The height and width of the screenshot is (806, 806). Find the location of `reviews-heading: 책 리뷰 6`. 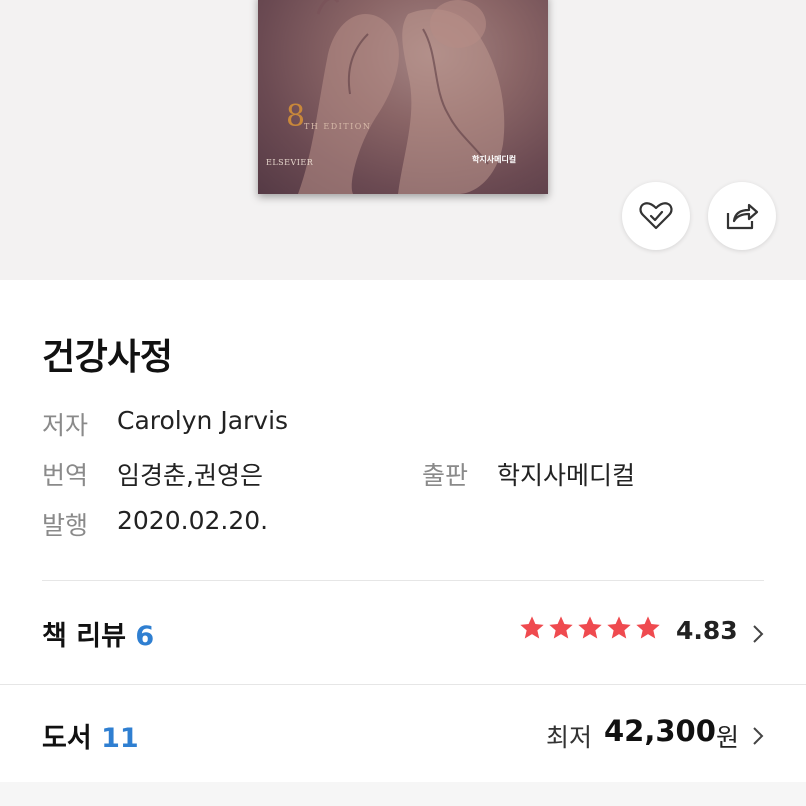

reviews-heading: 책 리뷰 6 is located at coordinates (98, 633).